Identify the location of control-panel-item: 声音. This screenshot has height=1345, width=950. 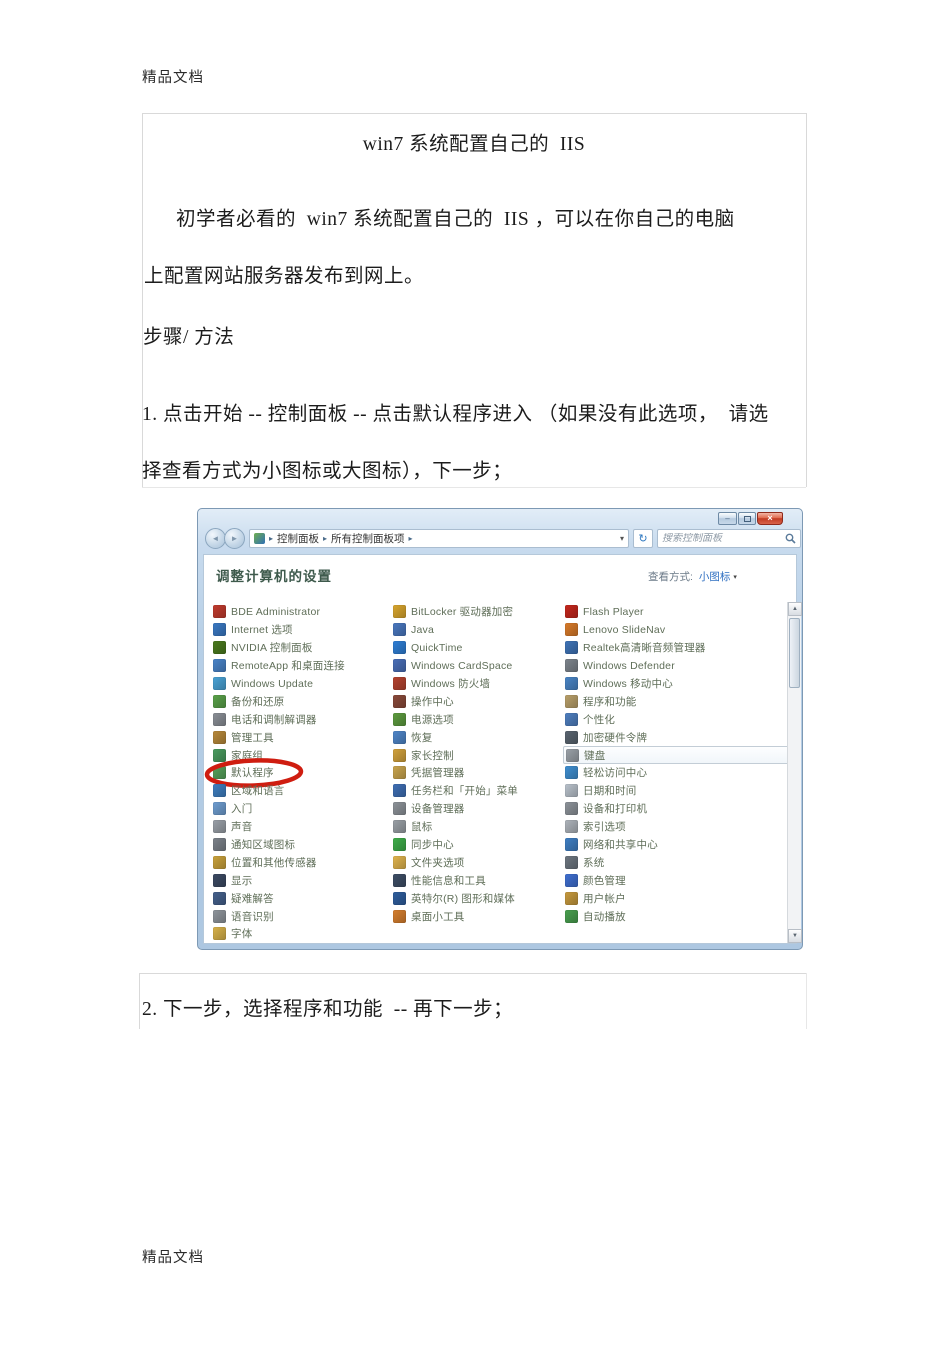
(299, 827).